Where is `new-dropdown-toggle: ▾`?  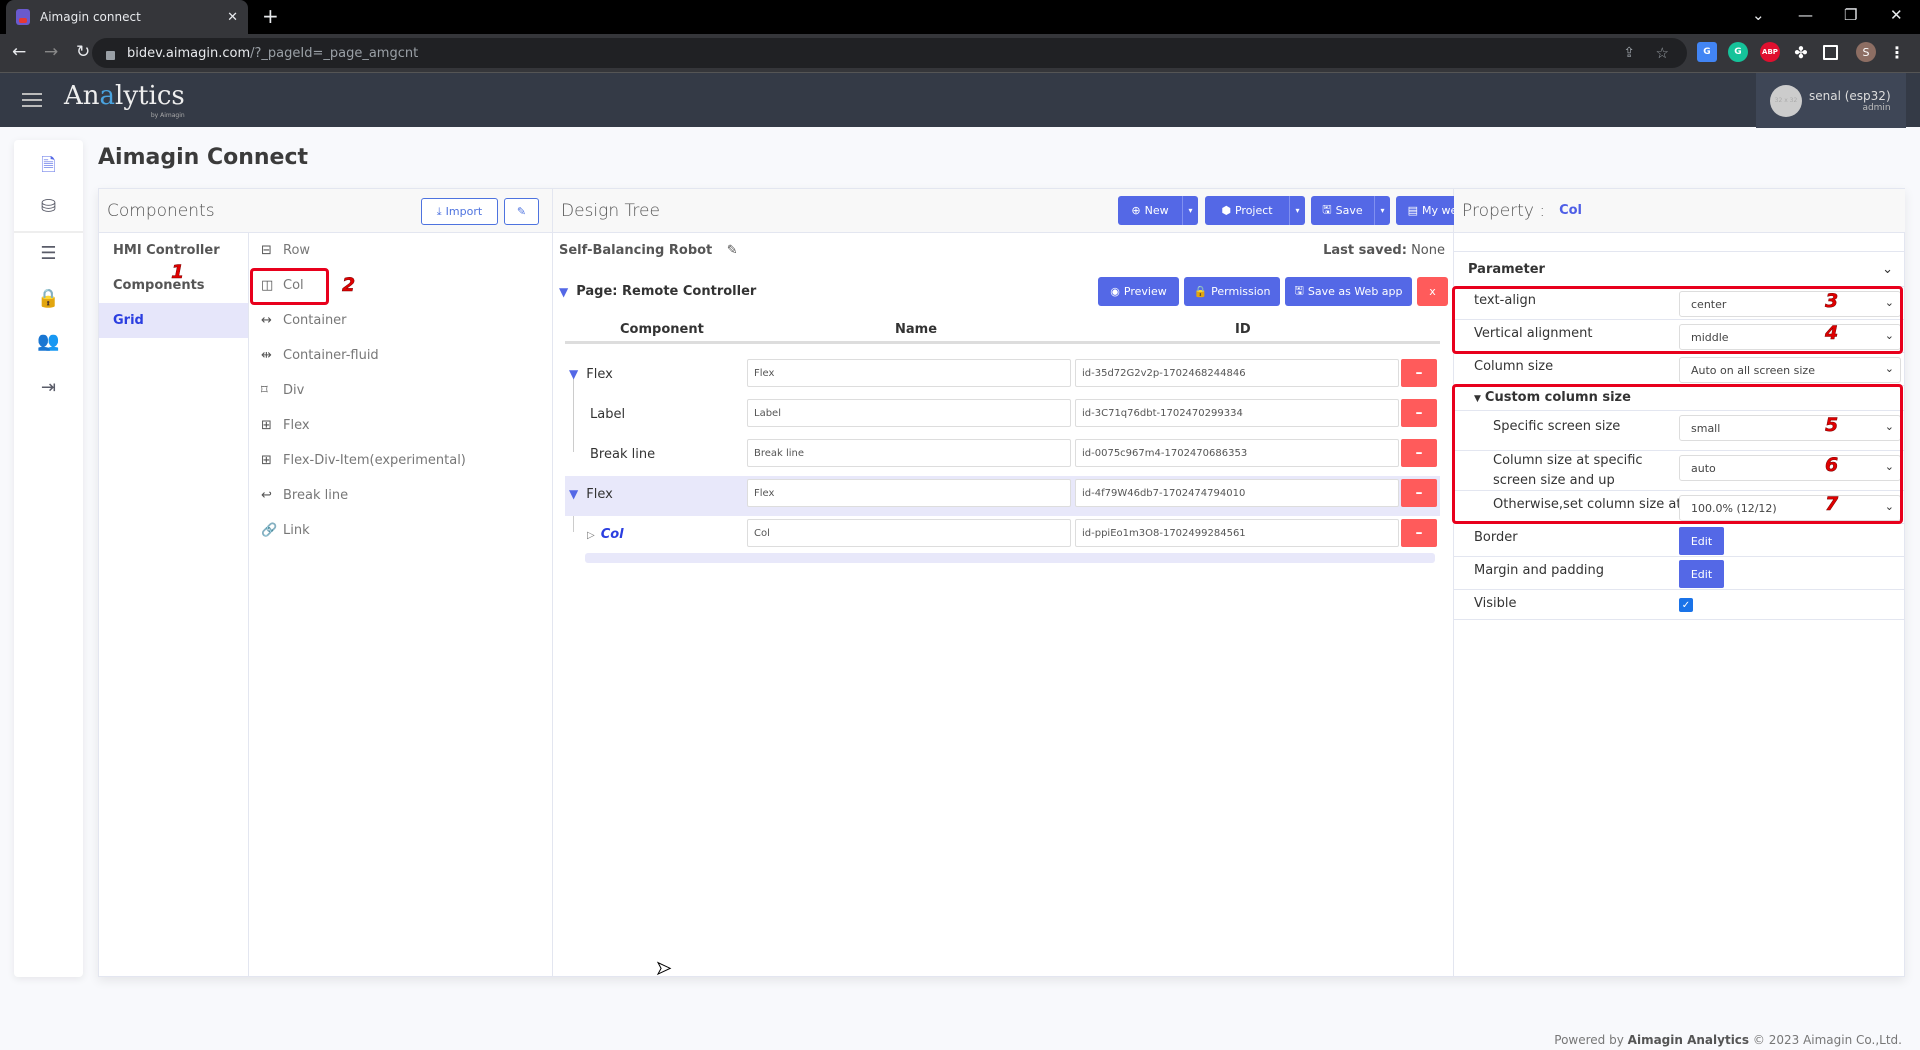
new-dropdown-toggle: ▾ is located at coordinates (1190, 210).